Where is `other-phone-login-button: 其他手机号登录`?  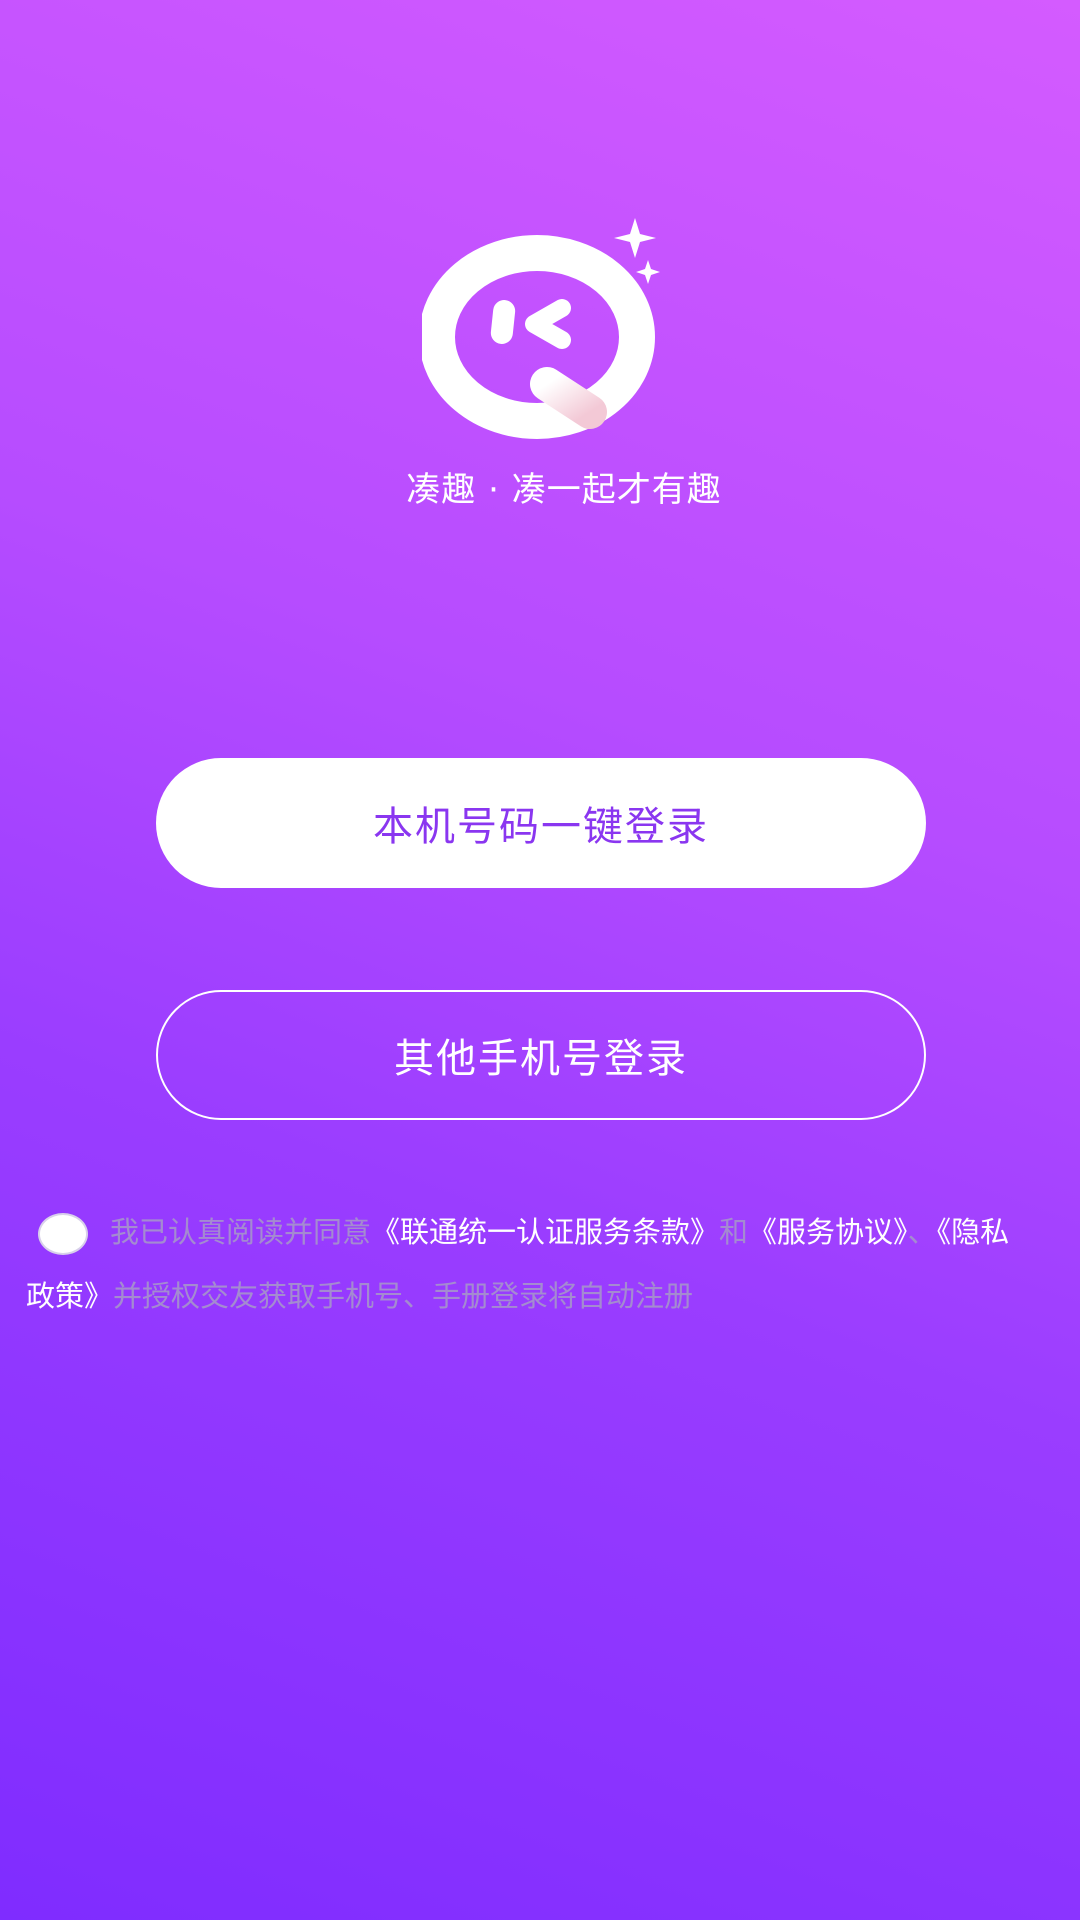 other-phone-login-button: 其他手机号登录 is located at coordinates (541, 1055).